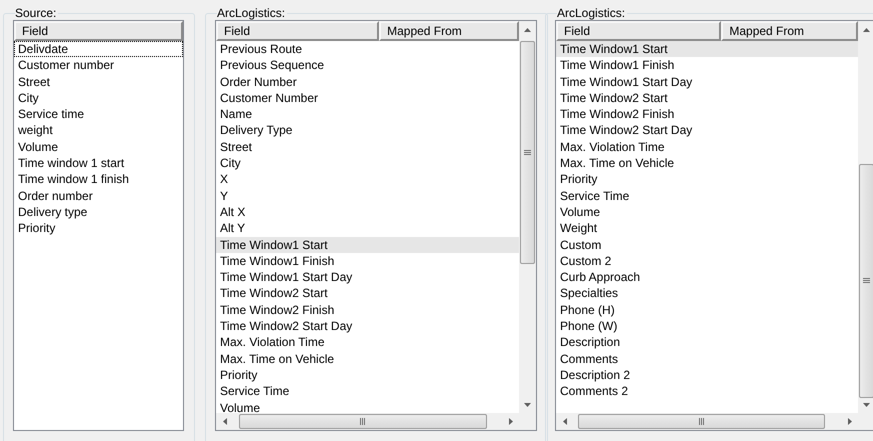 The width and height of the screenshot is (873, 441). What do you see at coordinates (707, 244) in the screenshot?
I see `list-item: Custom` at bounding box center [707, 244].